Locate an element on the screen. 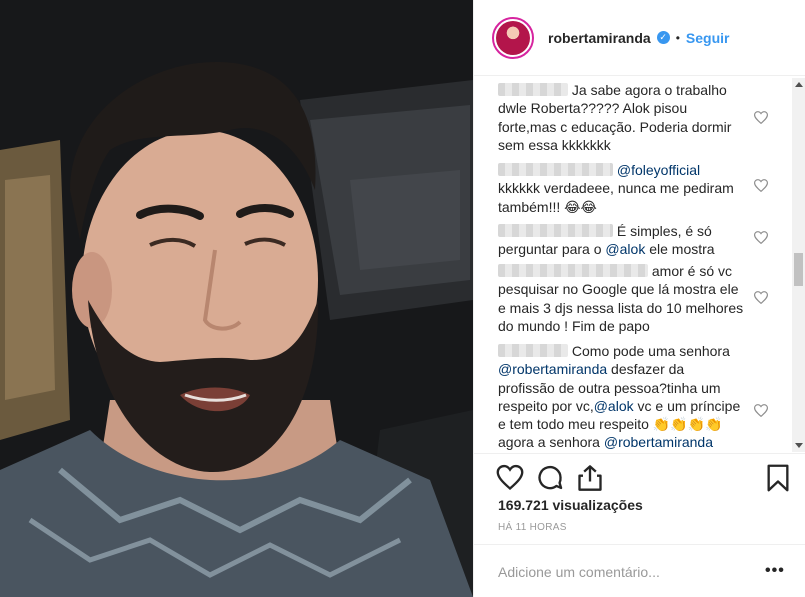  comment-text: perguntar para o is located at coordinates (550, 249).